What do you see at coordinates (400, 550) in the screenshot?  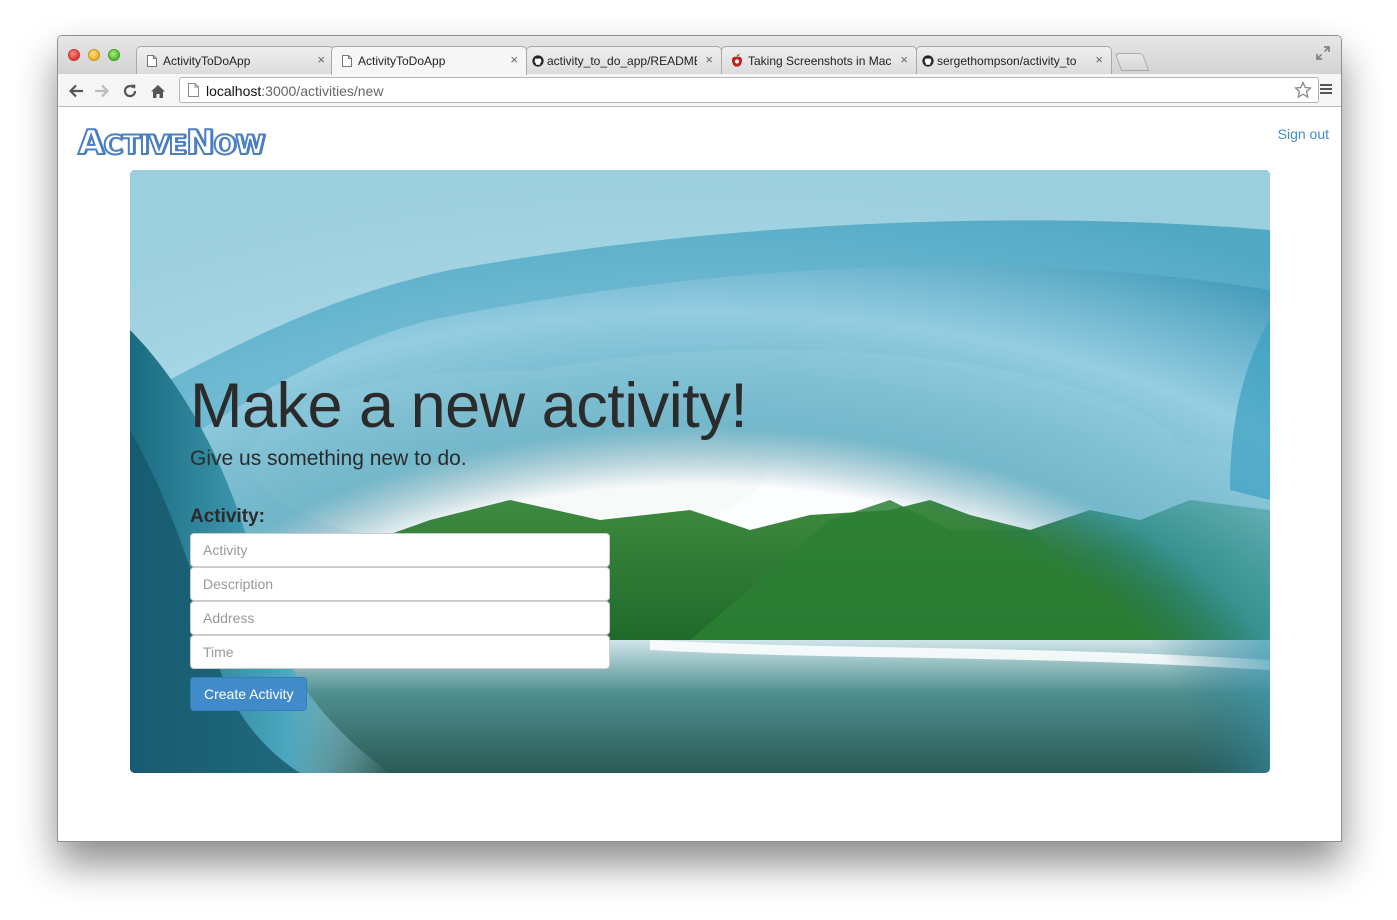 I see `activity-input` at bounding box center [400, 550].